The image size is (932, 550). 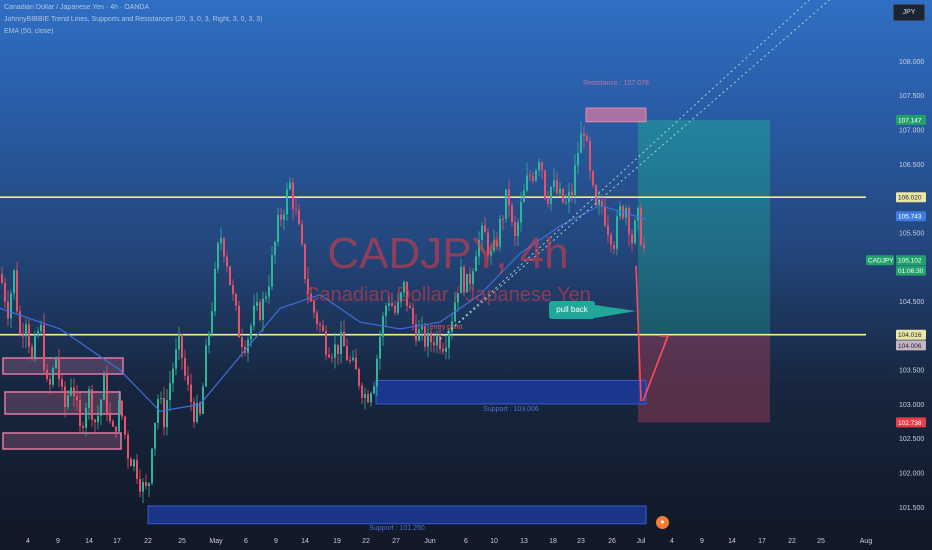 What do you see at coordinates (910, 335) in the screenshot?
I see `price-badge-label-6: 104.016` at bounding box center [910, 335].